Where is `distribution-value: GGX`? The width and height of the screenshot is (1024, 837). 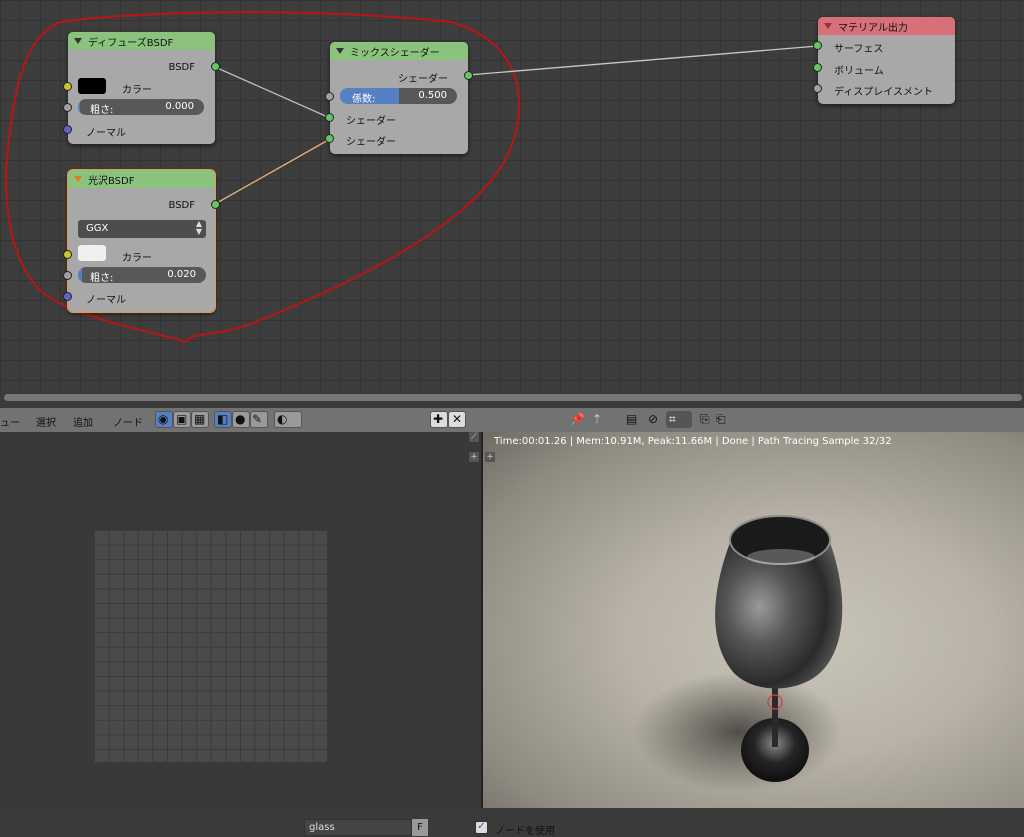
distribution-value: GGX is located at coordinates (97, 228).